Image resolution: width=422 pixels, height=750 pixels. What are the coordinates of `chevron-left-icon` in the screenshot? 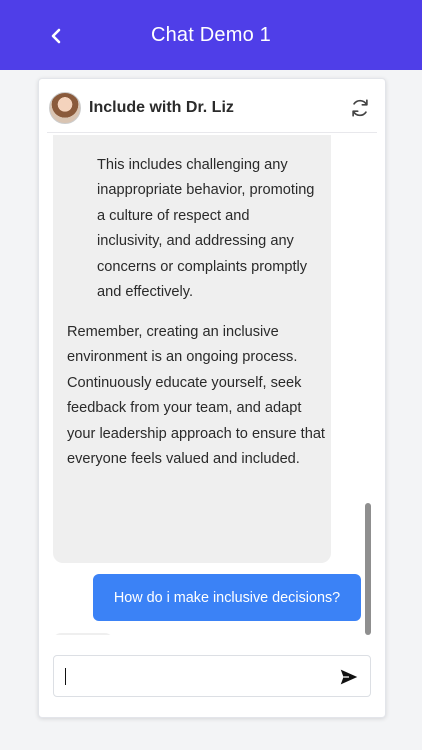 It's located at (56, 36).